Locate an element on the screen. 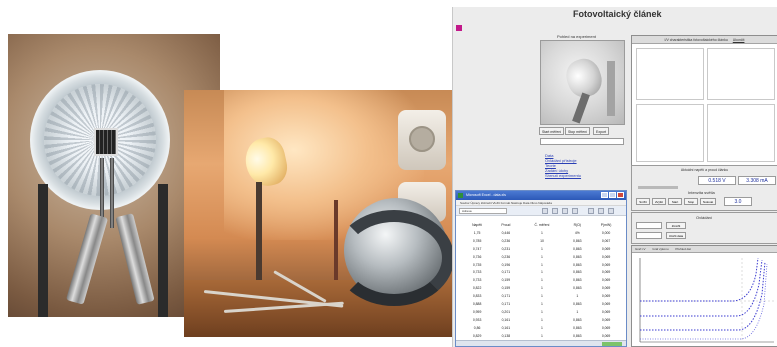 The width and height of the screenshot is (777, 347). minimize-icon is located at coordinates (604, 195).